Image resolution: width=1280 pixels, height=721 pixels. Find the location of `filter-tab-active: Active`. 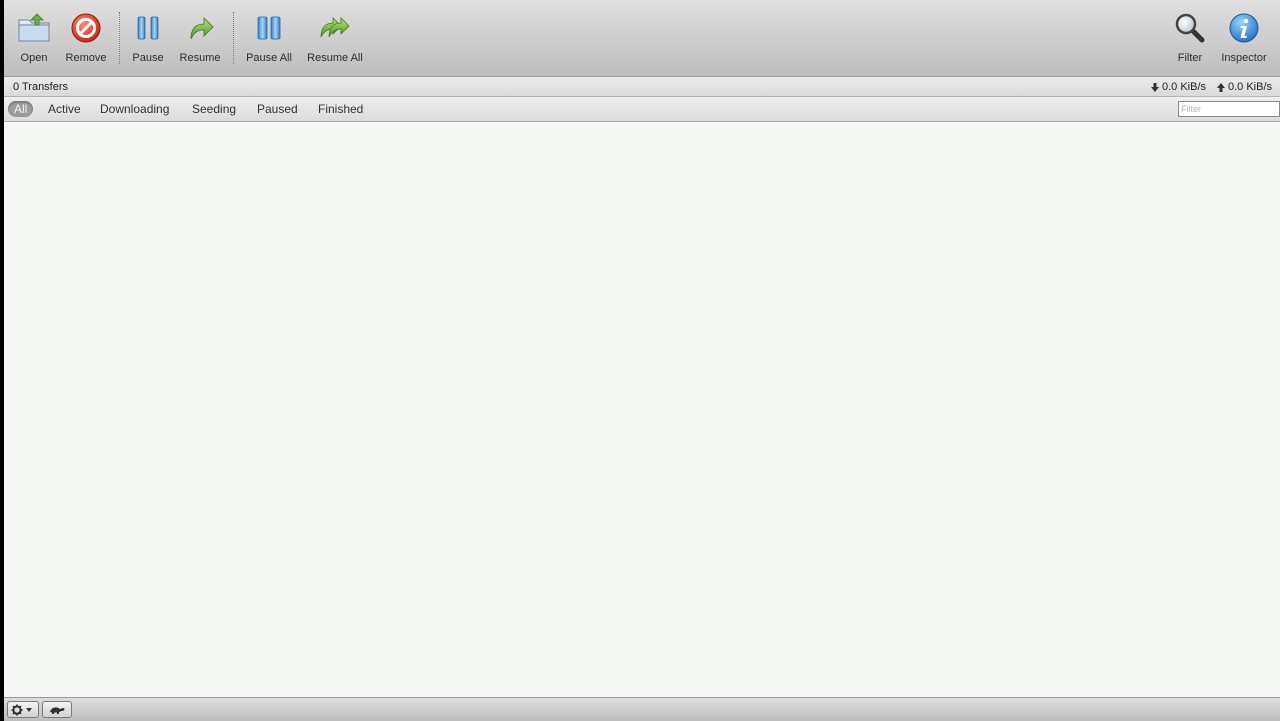

filter-tab-active: Active is located at coordinates (64, 109).